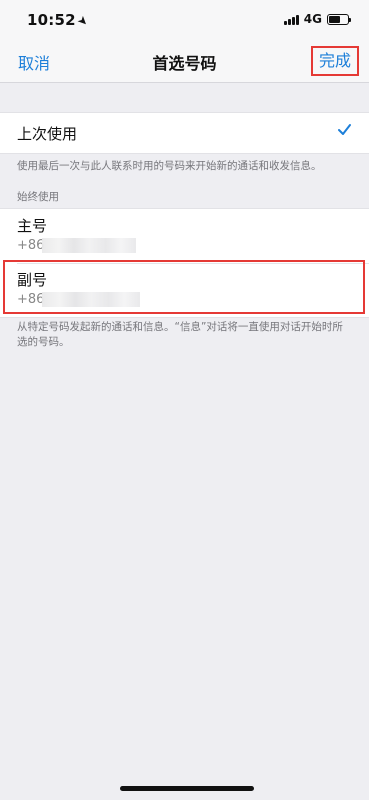  What do you see at coordinates (83, 21) in the screenshot?
I see `location-arrow-icon: ➤` at bounding box center [83, 21].